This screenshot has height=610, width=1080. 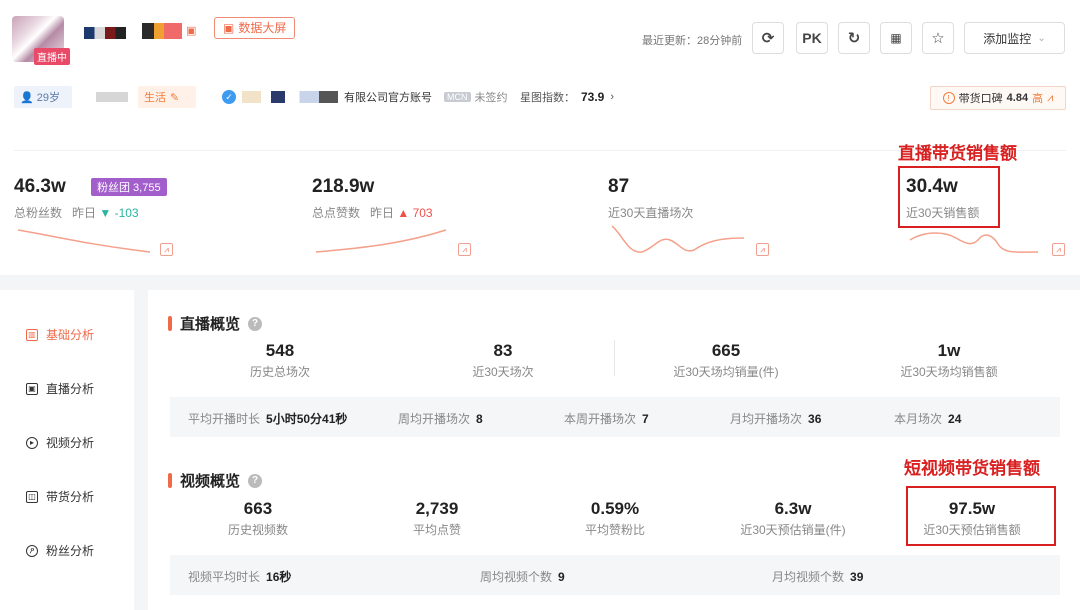 I want to click on redacted-tag, so click(x=112, y=97).